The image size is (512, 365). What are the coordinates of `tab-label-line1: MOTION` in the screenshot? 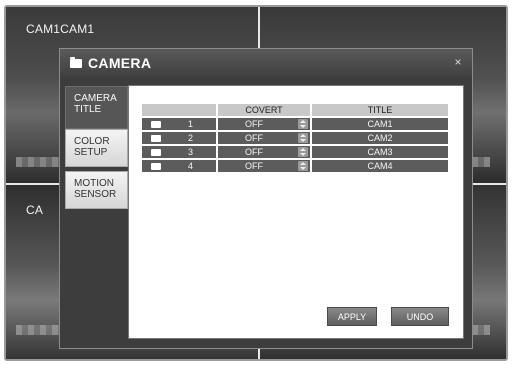 It's located at (94, 183).